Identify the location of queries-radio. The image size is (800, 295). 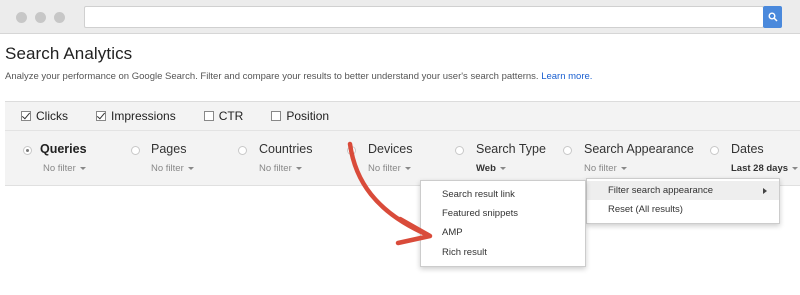
(27, 150).